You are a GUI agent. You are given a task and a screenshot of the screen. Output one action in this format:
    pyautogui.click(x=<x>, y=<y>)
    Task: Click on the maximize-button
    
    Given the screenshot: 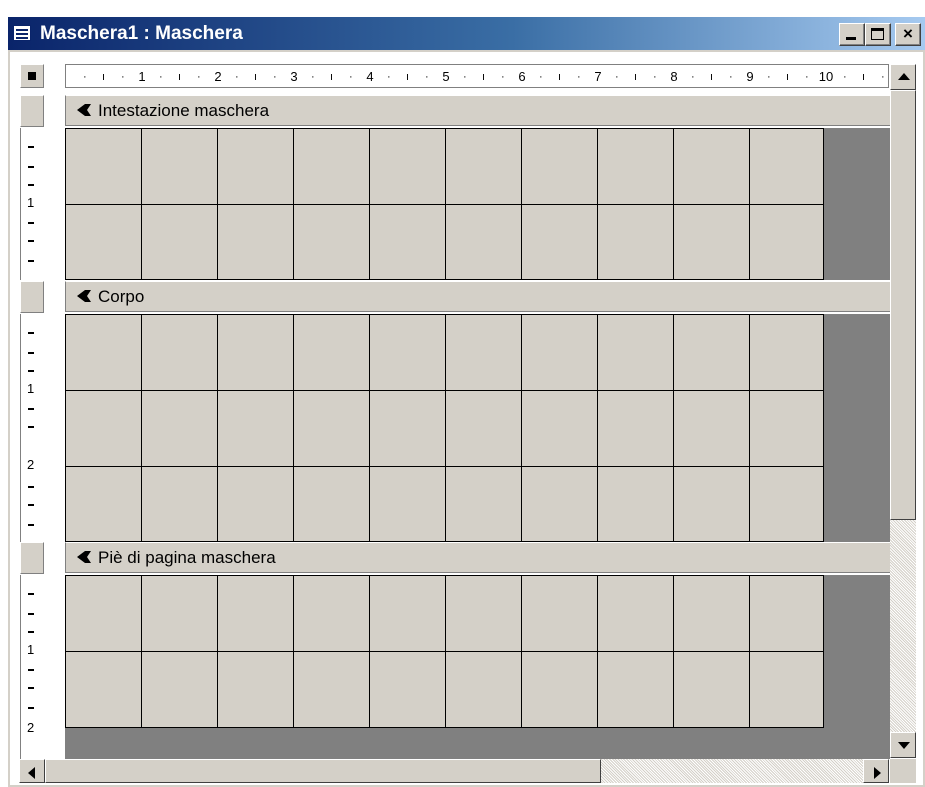 What is the action you would take?
    pyautogui.click(x=878, y=34)
    